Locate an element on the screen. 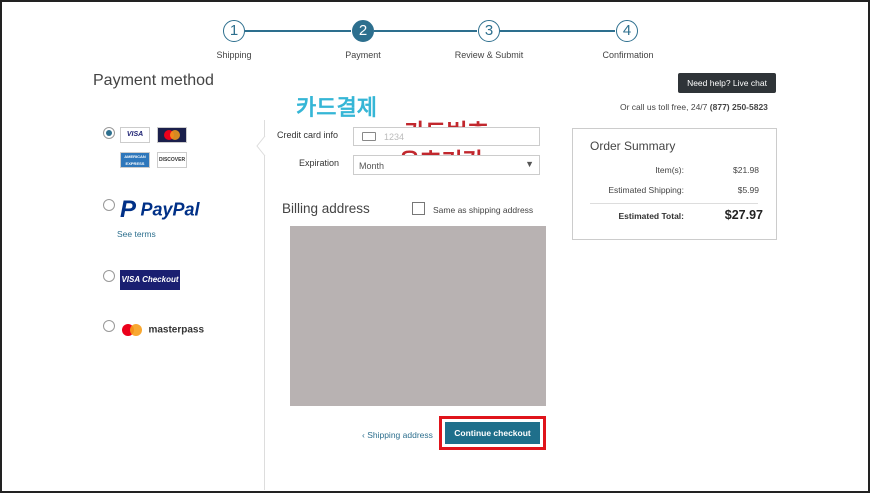 This screenshot has height=493, width=870. continue-checkout-button: Continue checkout is located at coordinates (492, 433).